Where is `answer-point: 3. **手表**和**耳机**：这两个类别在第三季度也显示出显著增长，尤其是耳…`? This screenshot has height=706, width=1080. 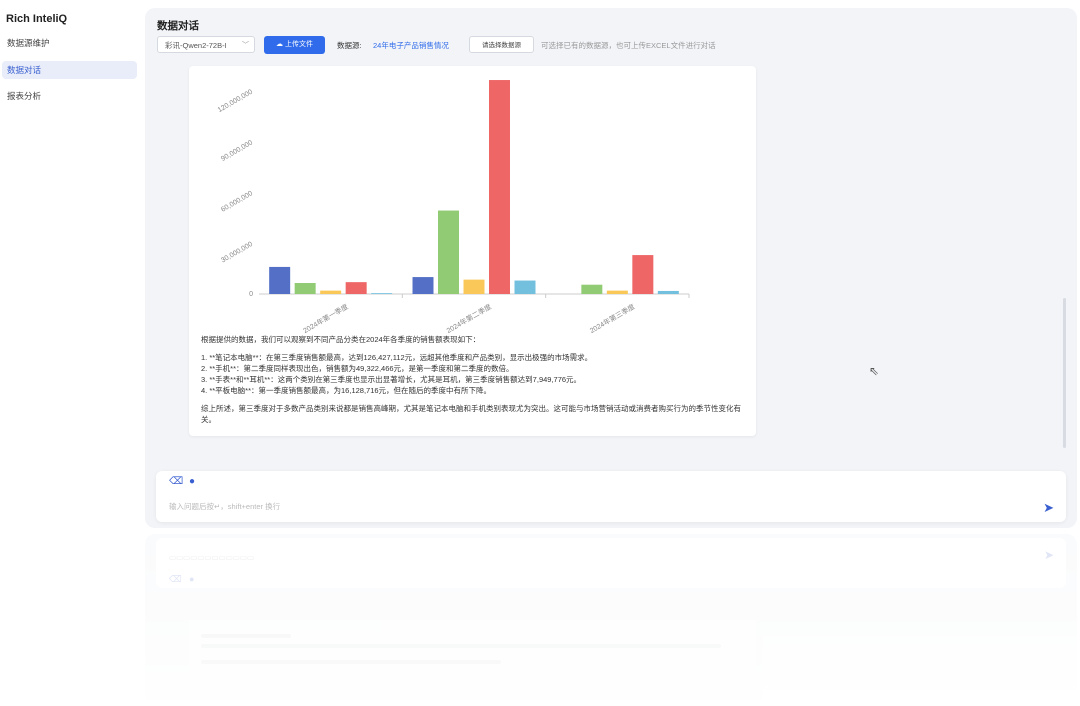
answer-point: 3. **手表**和**耳机**：这两个类别在第三季度也显示出显著增长，尤其是耳… is located at coordinates (391, 379).